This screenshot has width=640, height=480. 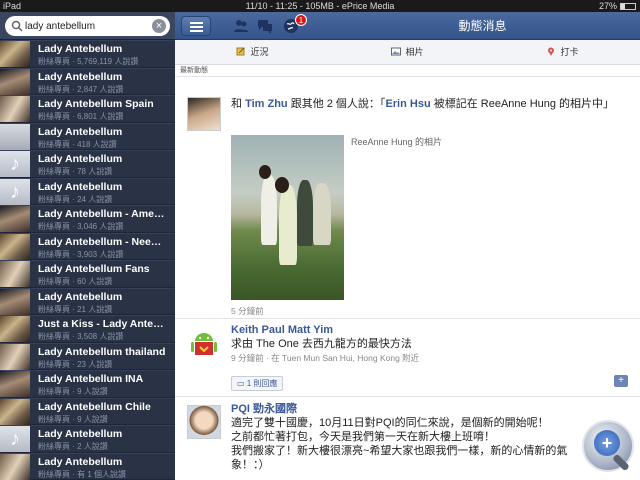 I want to click on search-result-item: Lady Antebellum Spain 粉絲專頁 · 6,801 人說讚, so click(x=87, y=109).